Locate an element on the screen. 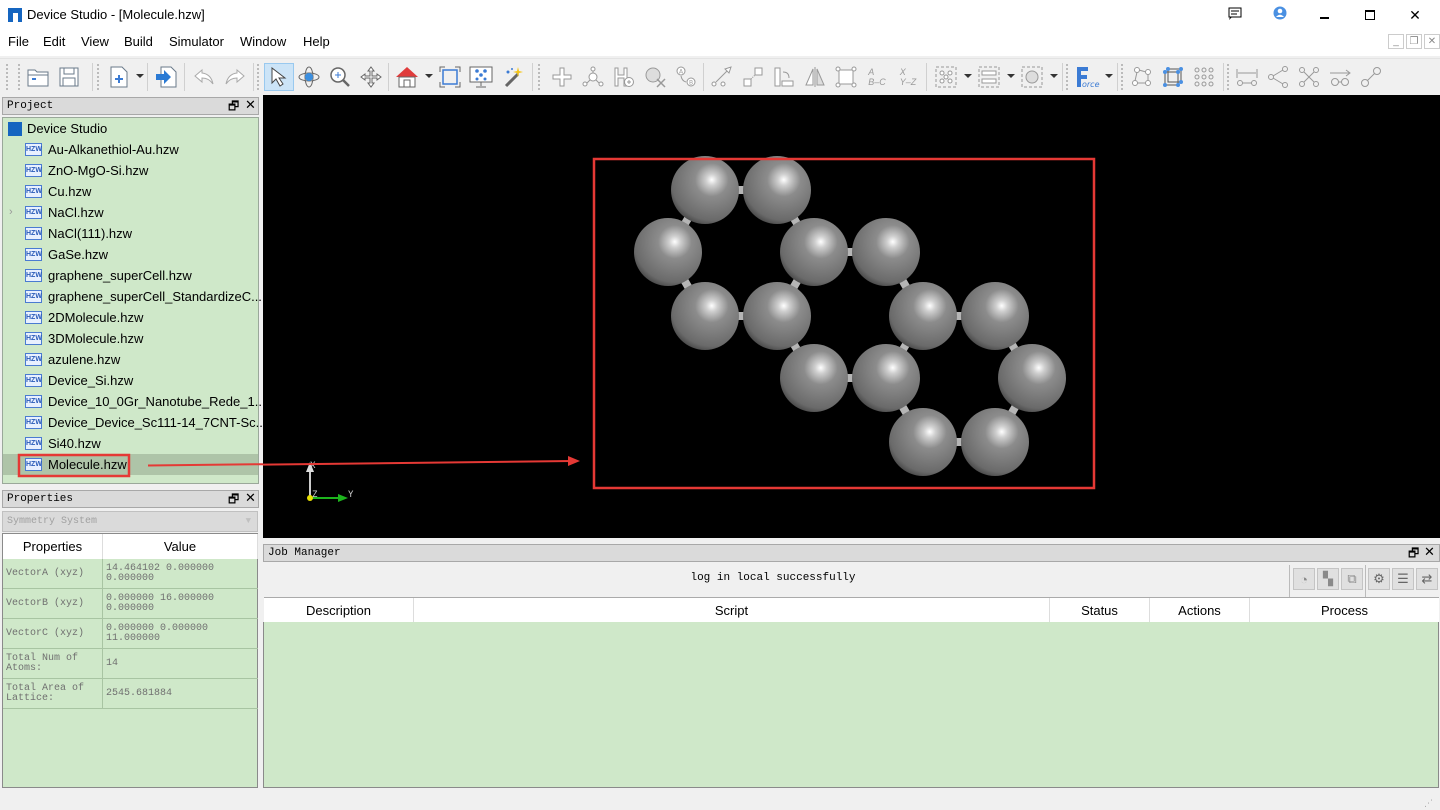 The width and height of the screenshot is (1440, 810). magic-wand-icon is located at coordinates (513, 77).